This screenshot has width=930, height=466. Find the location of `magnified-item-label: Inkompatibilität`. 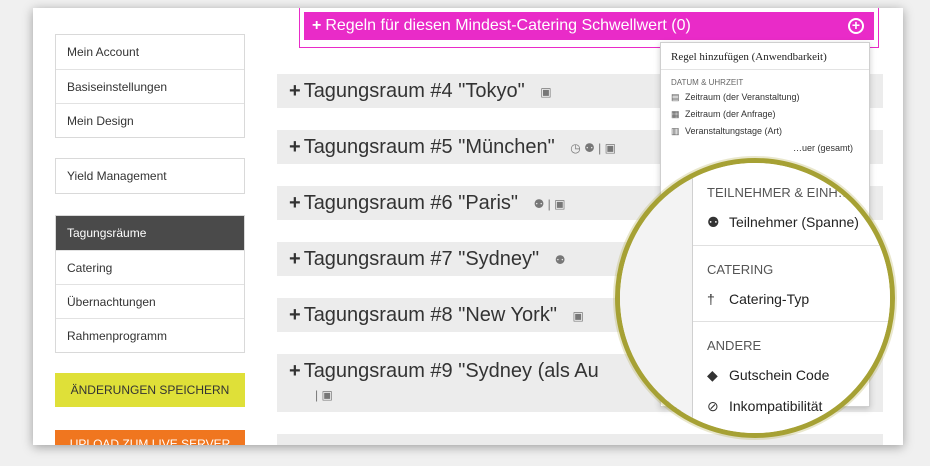

magnified-item-label: Inkompatibilität is located at coordinates (776, 406).